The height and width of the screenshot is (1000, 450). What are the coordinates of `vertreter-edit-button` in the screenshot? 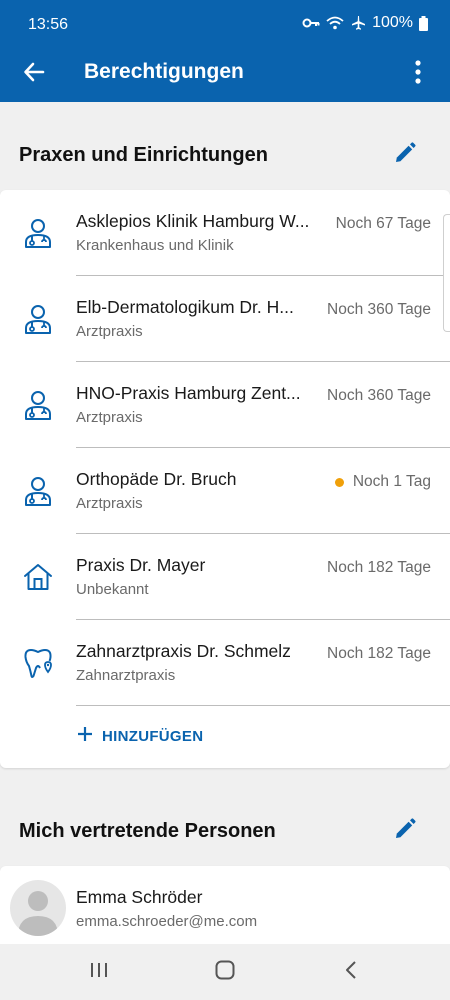 It's located at (405, 831).